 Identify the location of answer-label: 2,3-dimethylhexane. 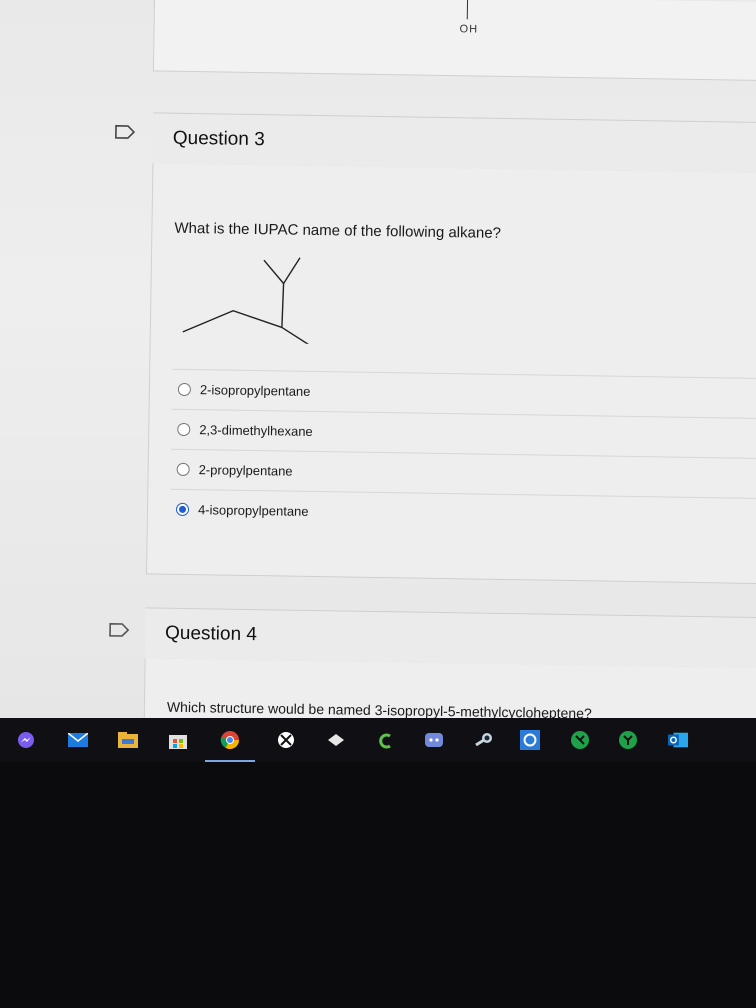
(256, 430).